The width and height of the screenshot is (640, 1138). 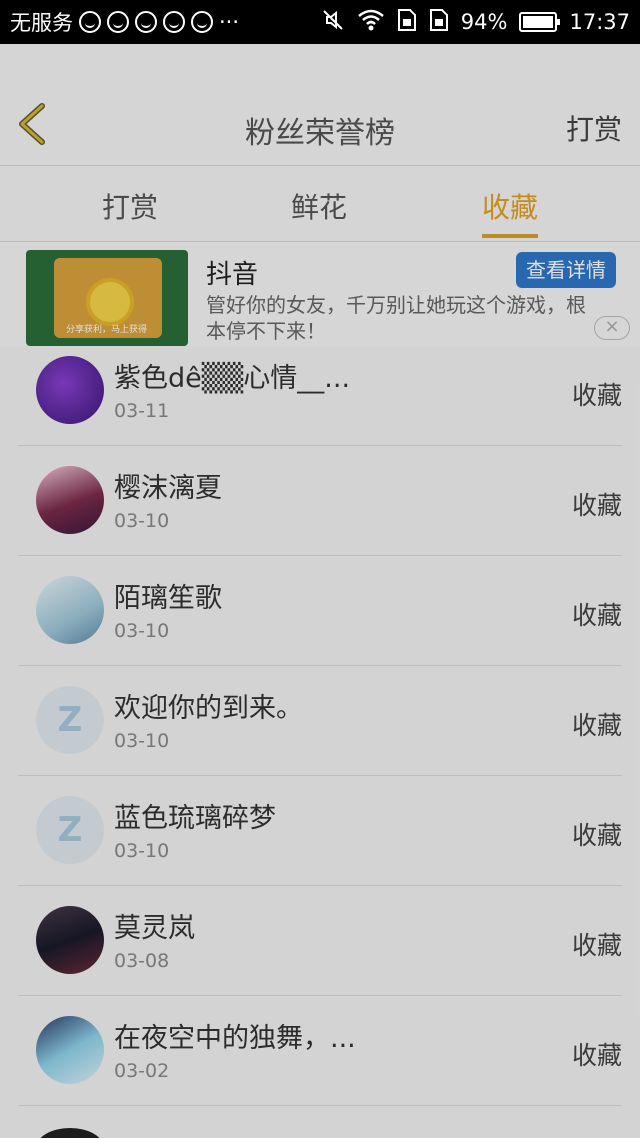 I want to click on user-name: 欢迎你的到来。, so click(x=208, y=708).